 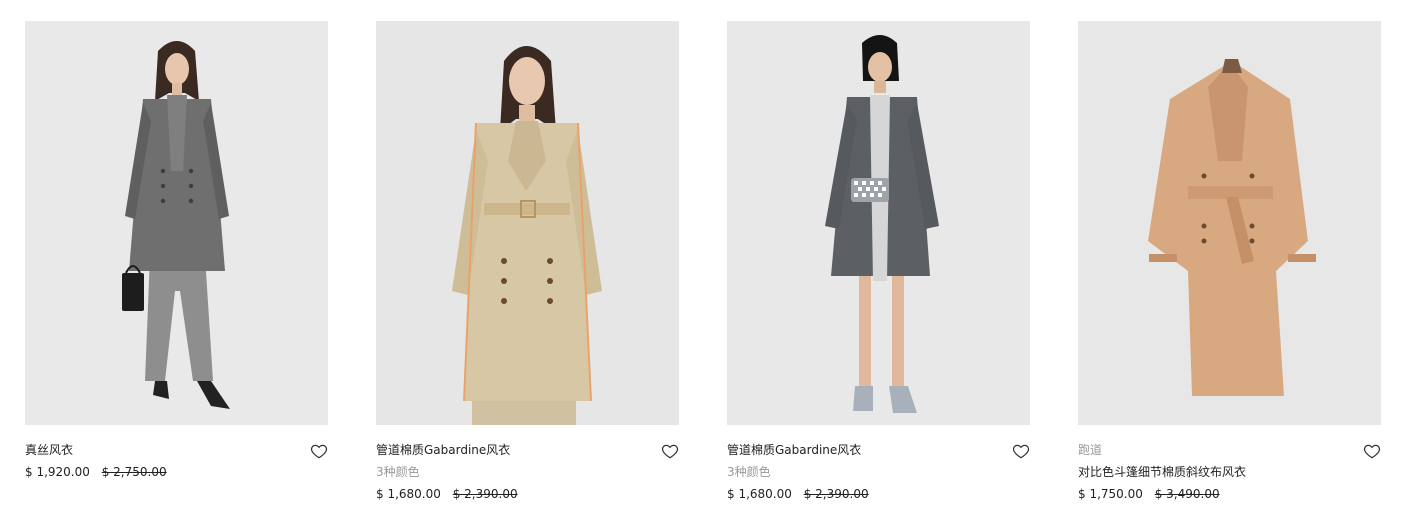 What do you see at coordinates (1110, 494) in the screenshot?
I see `product-price: $ 1,750.00` at bounding box center [1110, 494].